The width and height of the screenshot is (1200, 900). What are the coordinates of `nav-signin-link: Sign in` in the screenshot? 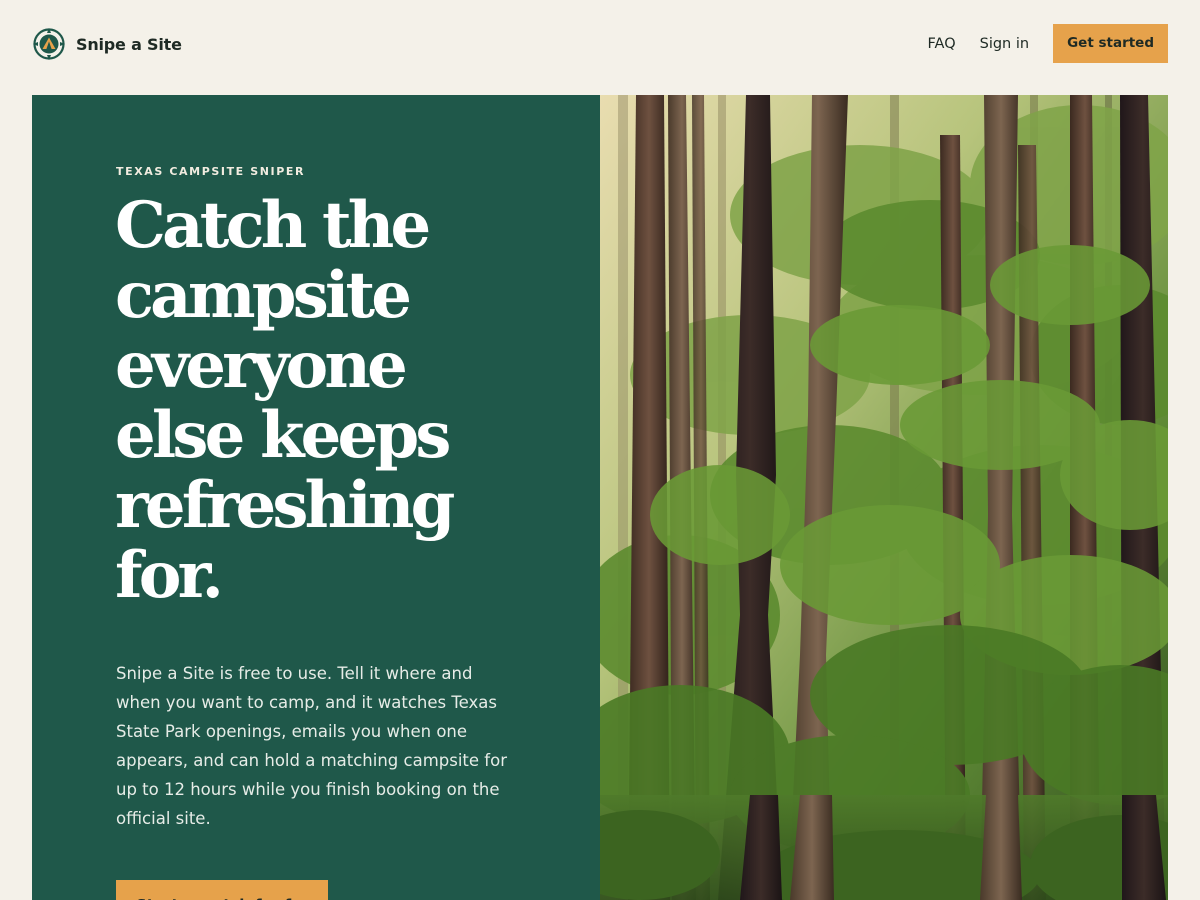 It's located at (1004, 44).